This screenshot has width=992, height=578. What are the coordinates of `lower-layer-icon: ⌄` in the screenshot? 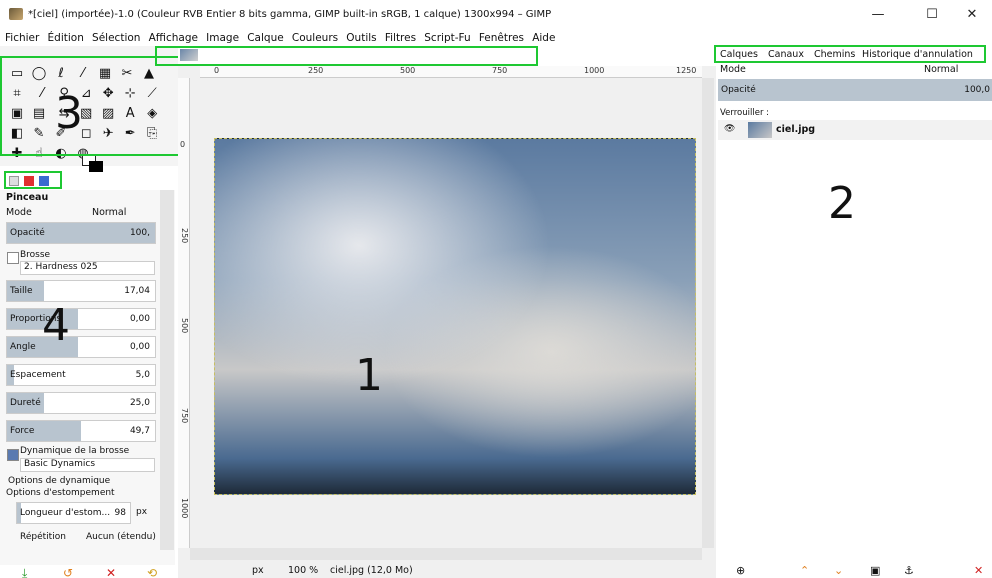 It's located at (838, 570).